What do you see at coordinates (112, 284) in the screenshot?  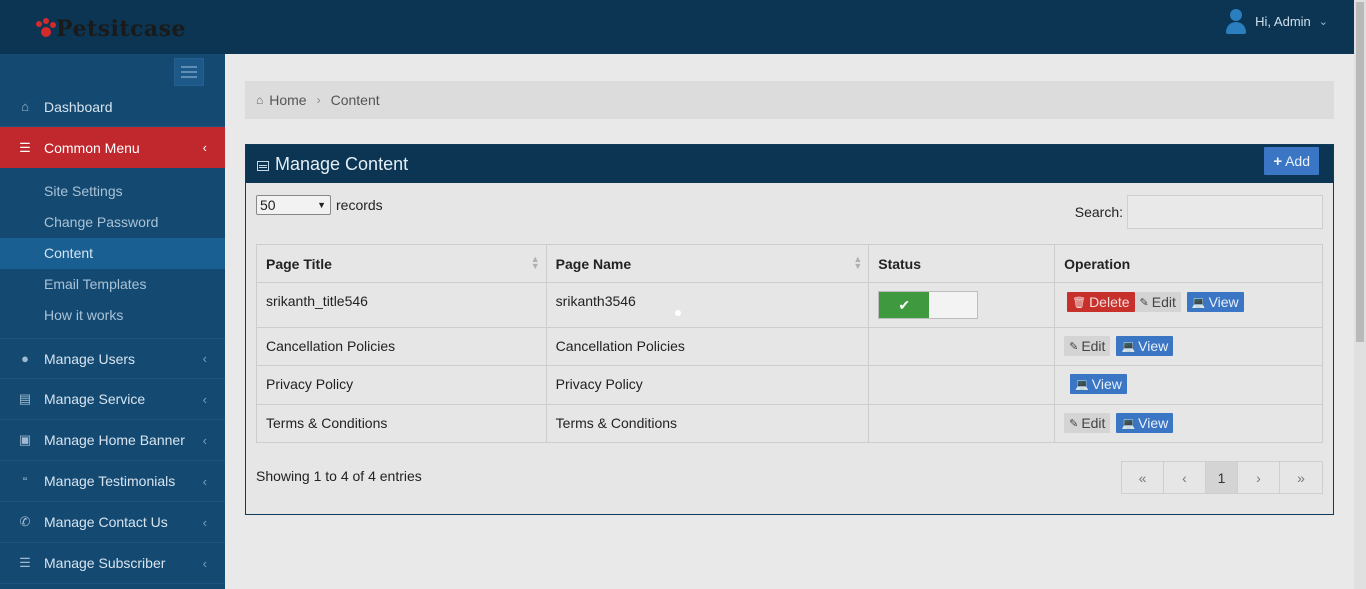 I see `submenu-item-email-templates: Email Templates` at bounding box center [112, 284].